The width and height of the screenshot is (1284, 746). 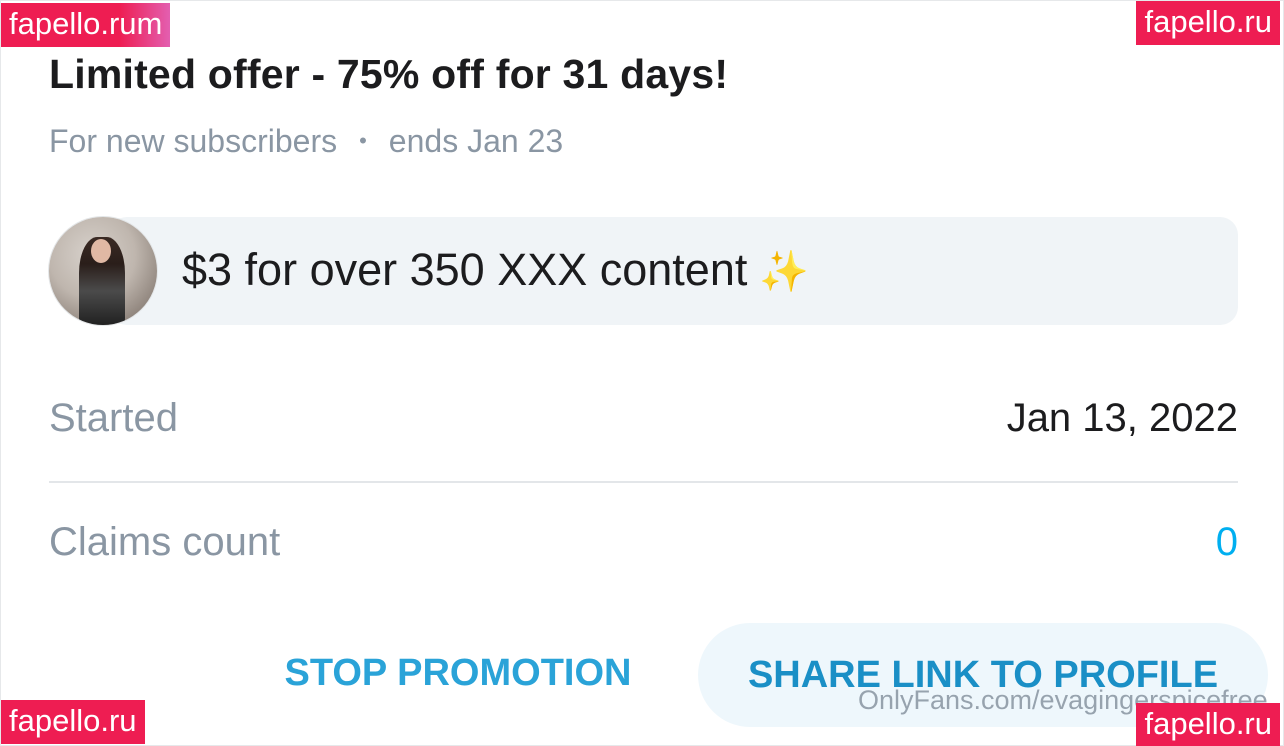 What do you see at coordinates (1122, 418) in the screenshot?
I see `started-value: Jan 13, 2022` at bounding box center [1122, 418].